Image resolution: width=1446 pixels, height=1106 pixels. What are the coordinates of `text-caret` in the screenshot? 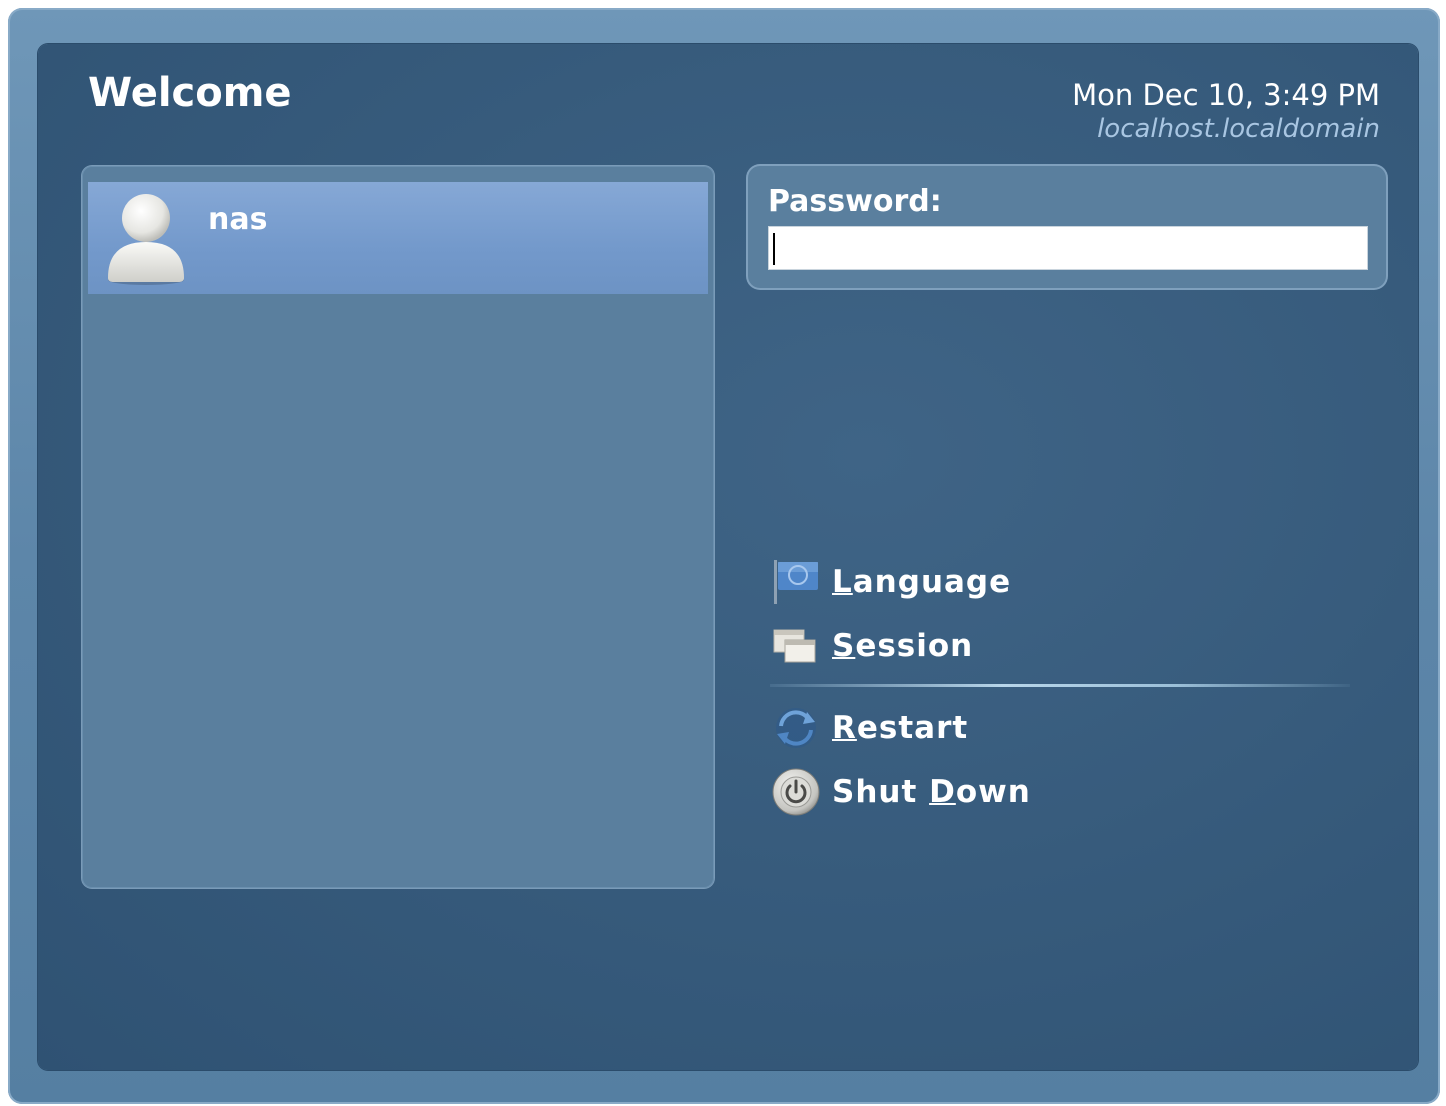 It's located at (774, 249).